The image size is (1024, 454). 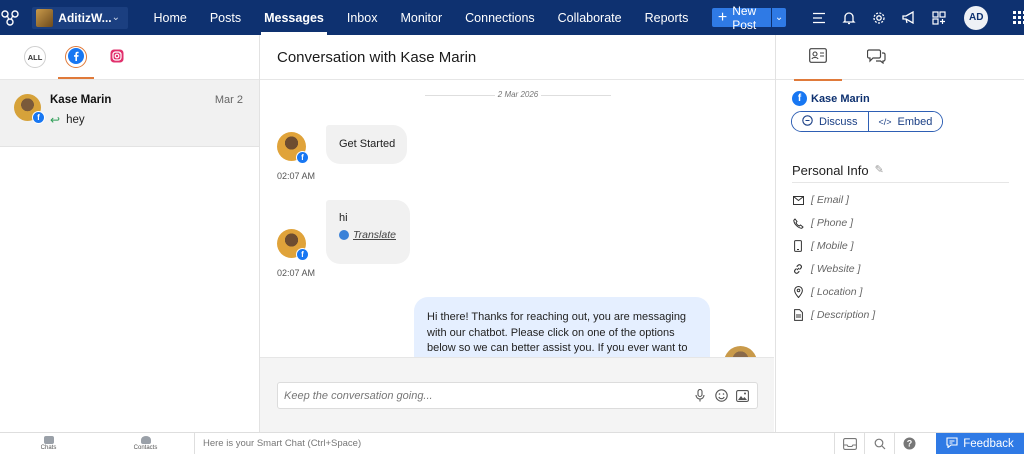 What do you see at coordinates (145, 448) in the screenshot?
I see `contacts-label: Contacts` at bounding box center [145, 448].